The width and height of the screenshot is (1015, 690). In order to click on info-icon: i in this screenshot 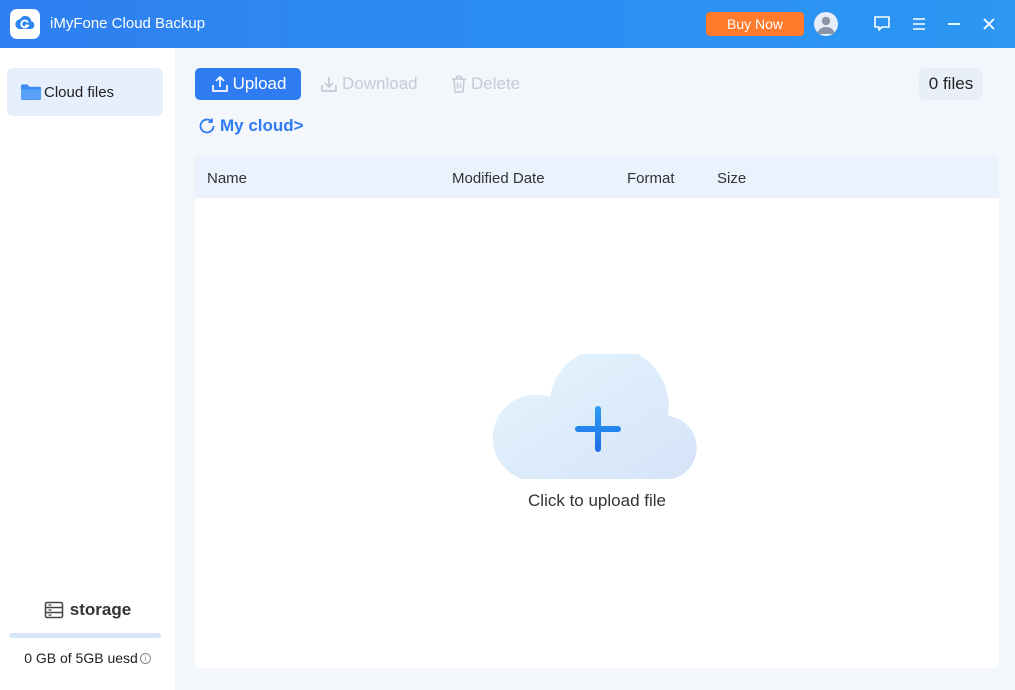, I will do `click(145, 658)`.